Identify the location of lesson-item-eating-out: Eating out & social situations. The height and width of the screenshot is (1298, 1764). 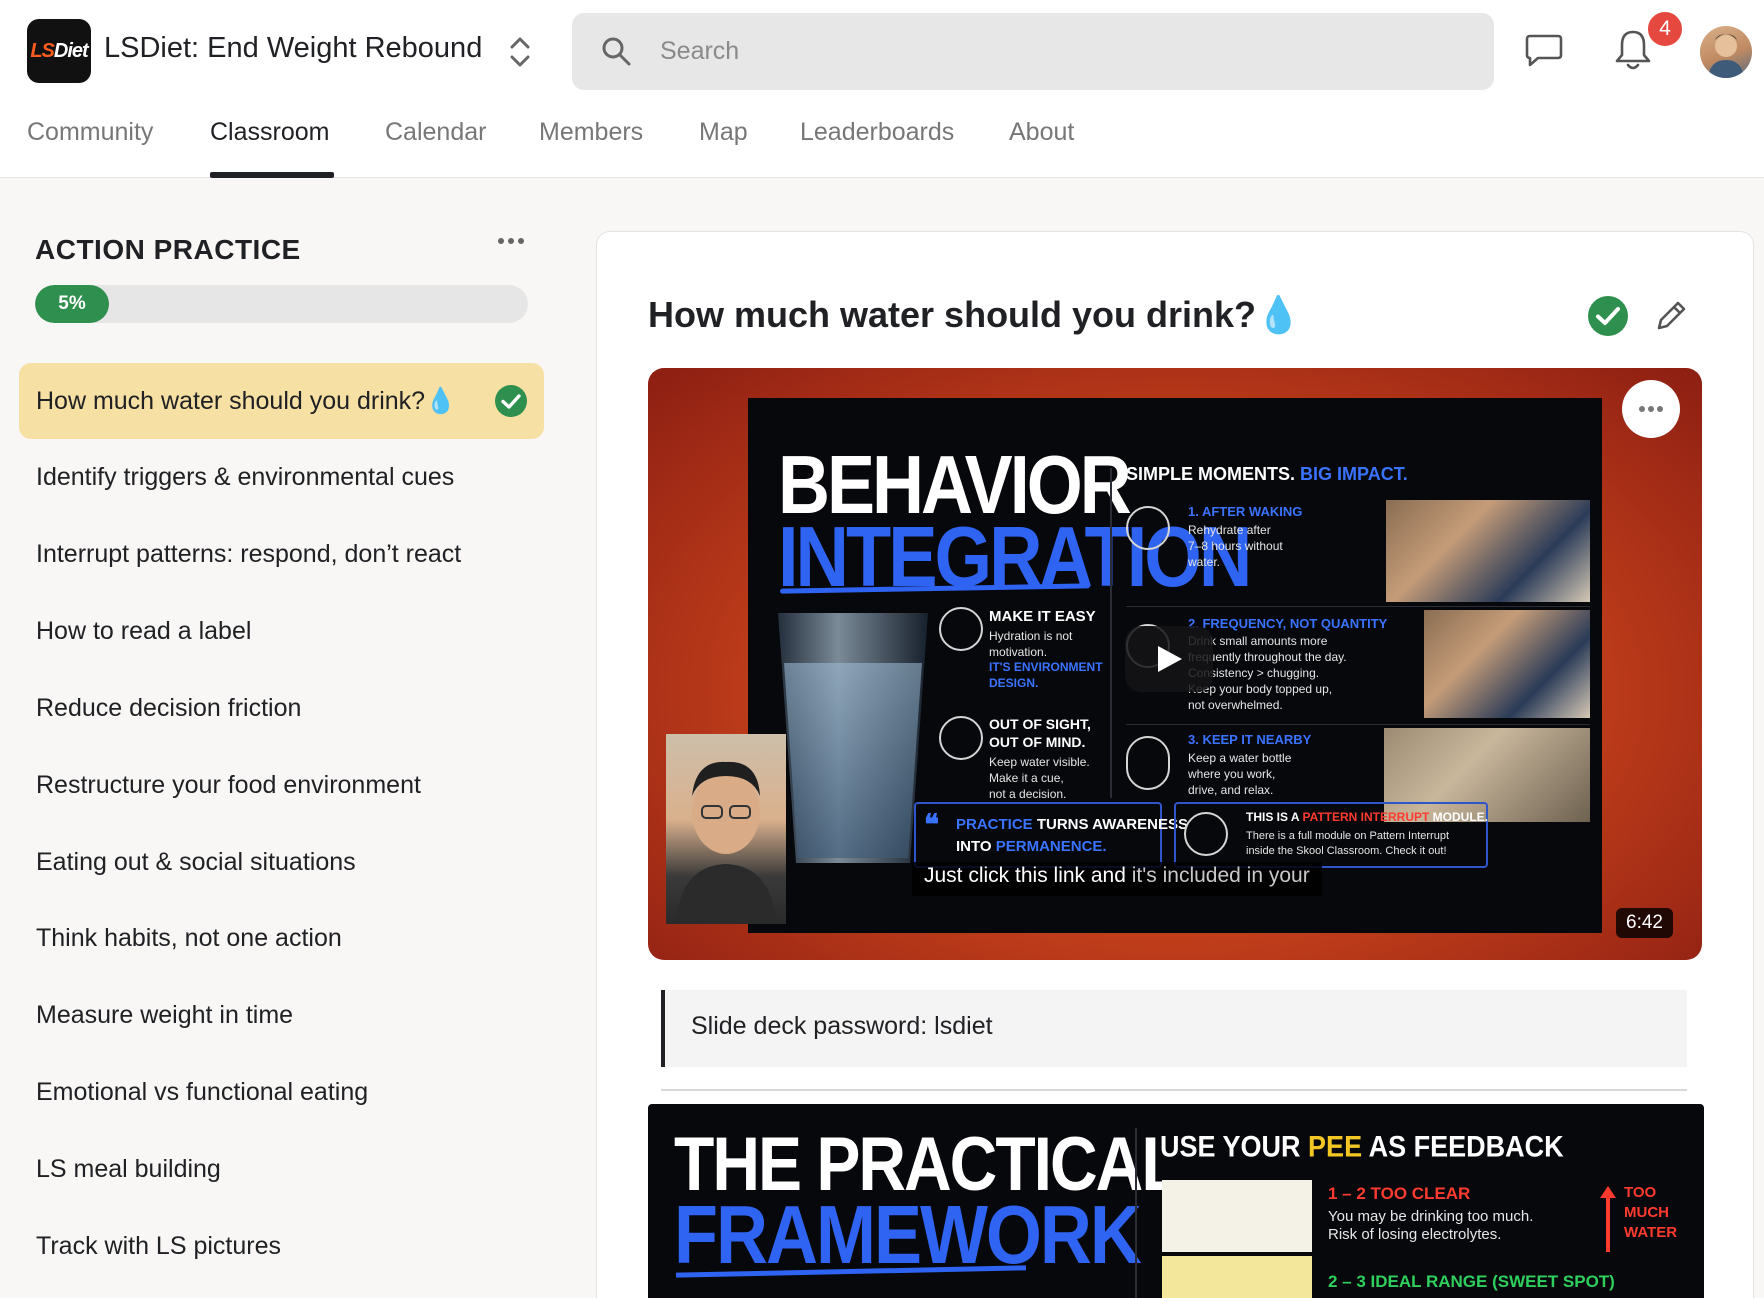
(281, 862).